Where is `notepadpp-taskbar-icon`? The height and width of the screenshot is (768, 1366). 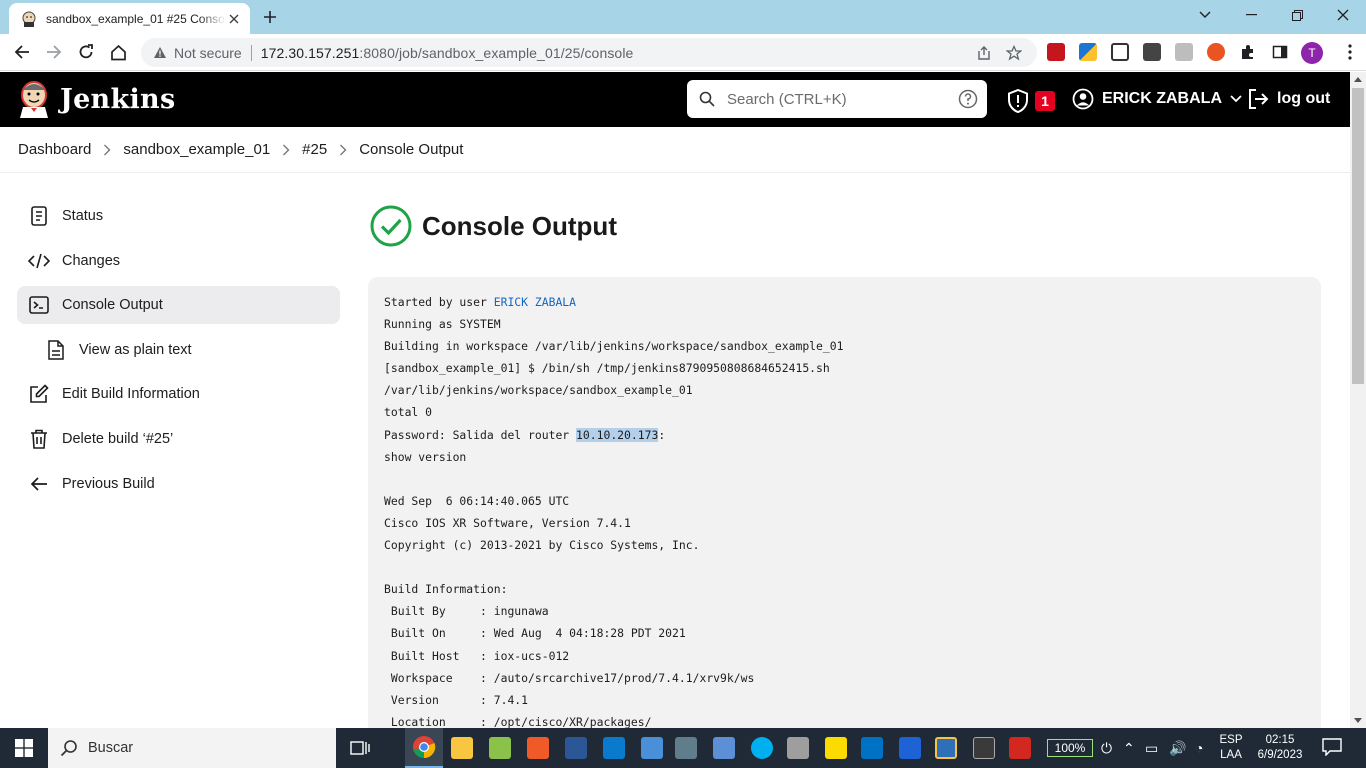
notepadpp-taskbar-icon is located at coordinates (500, 748).